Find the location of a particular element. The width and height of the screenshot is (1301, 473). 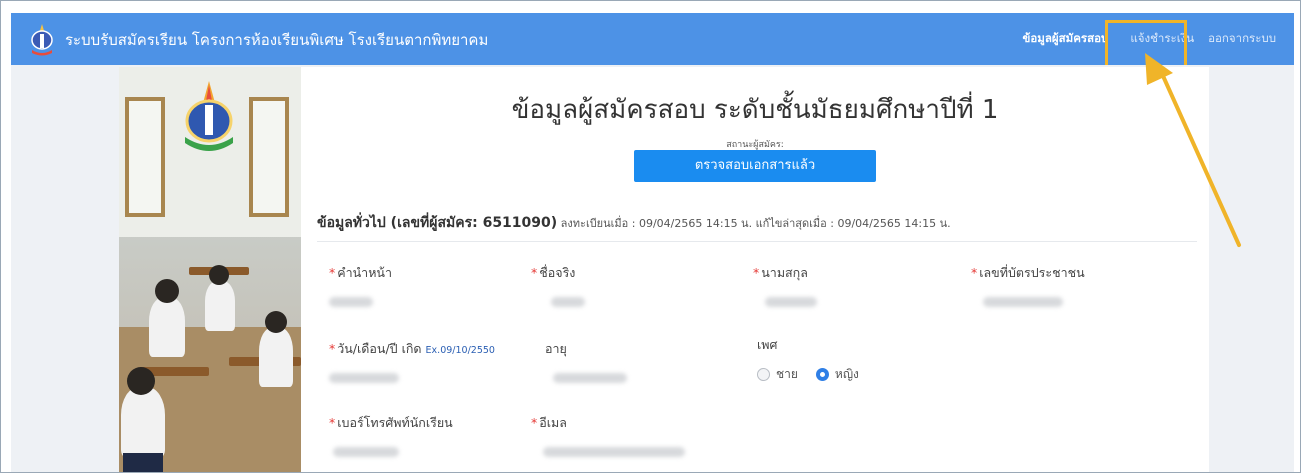

gender-radio-group: ชาย หญิง is located at coordinates (857, 374).